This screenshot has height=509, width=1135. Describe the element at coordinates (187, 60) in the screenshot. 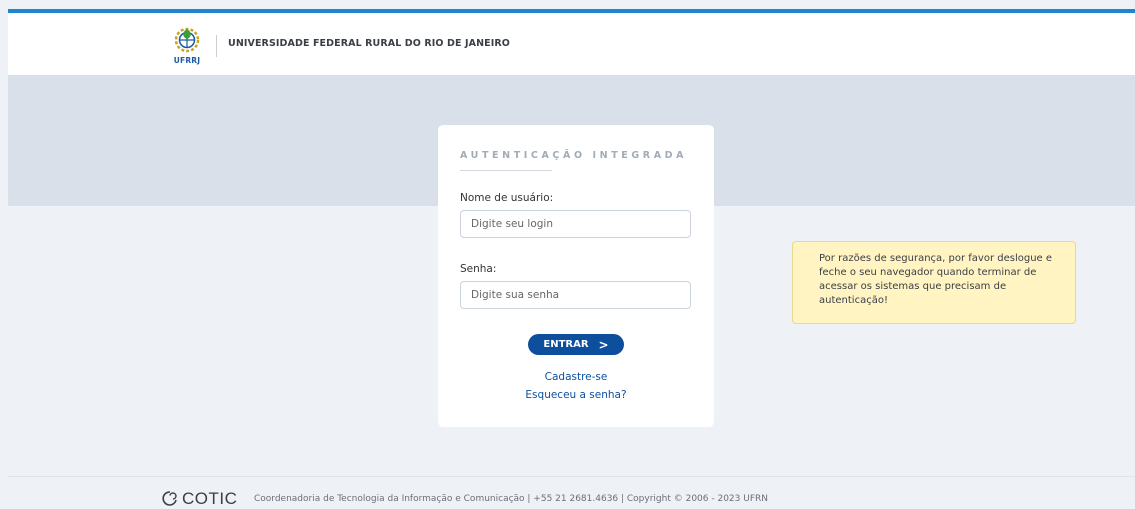

I see `logo-text: UFRRJ` at that location.